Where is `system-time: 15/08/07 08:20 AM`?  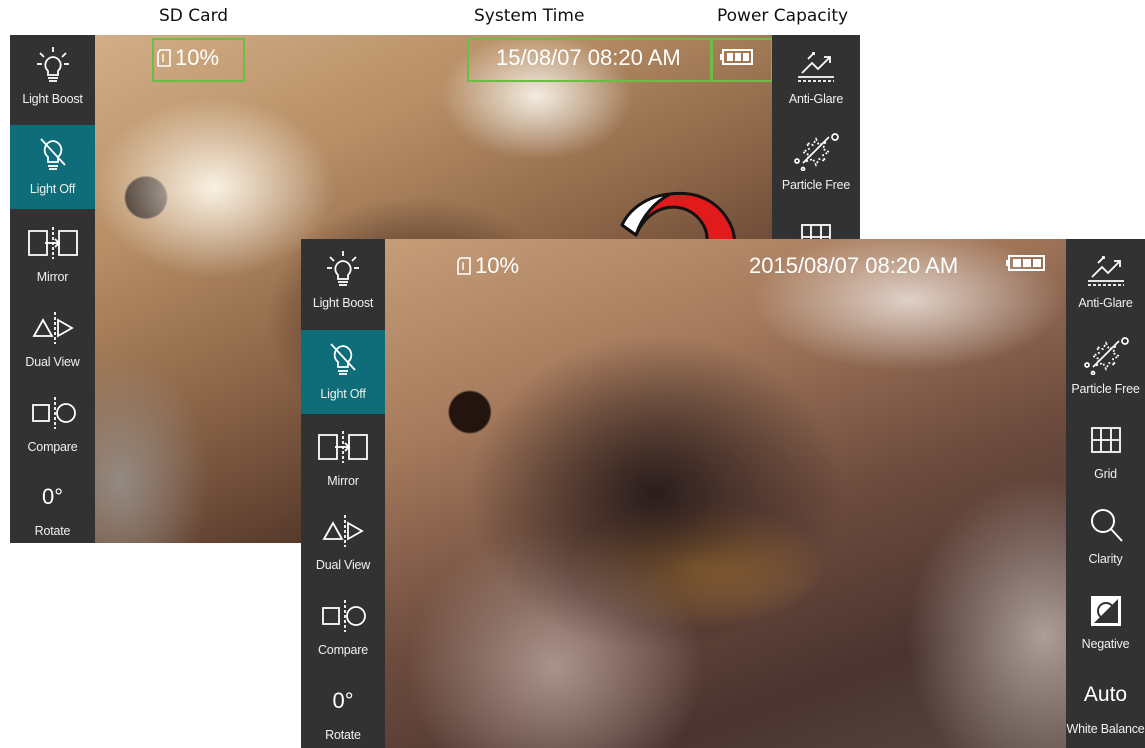
system-time: 15/08/07 08:20 AM is located at coordinates (588, 57).